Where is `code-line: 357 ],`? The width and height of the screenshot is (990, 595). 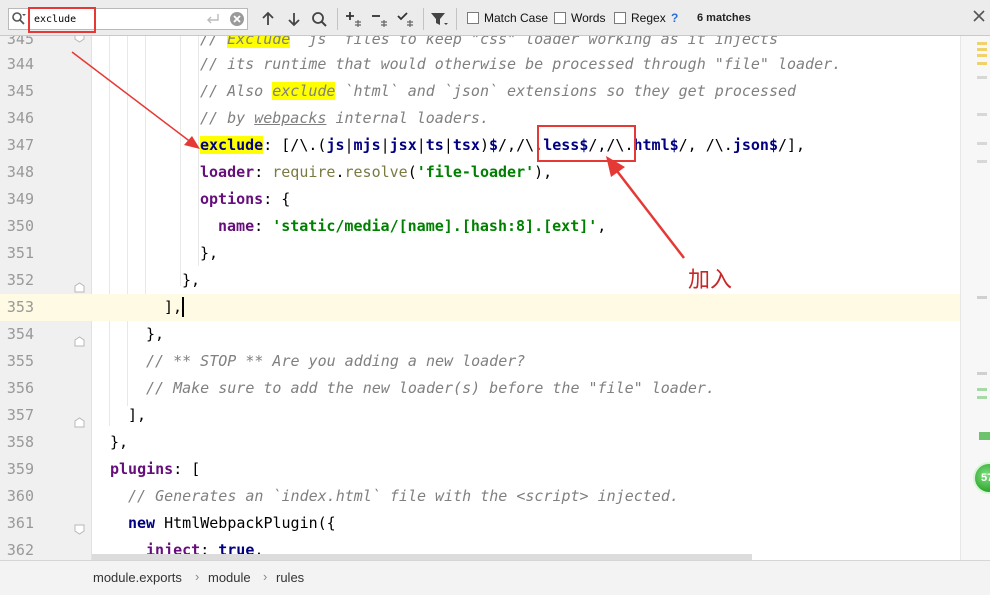
code-line: 357 ], is located at coordinates (495, 415).